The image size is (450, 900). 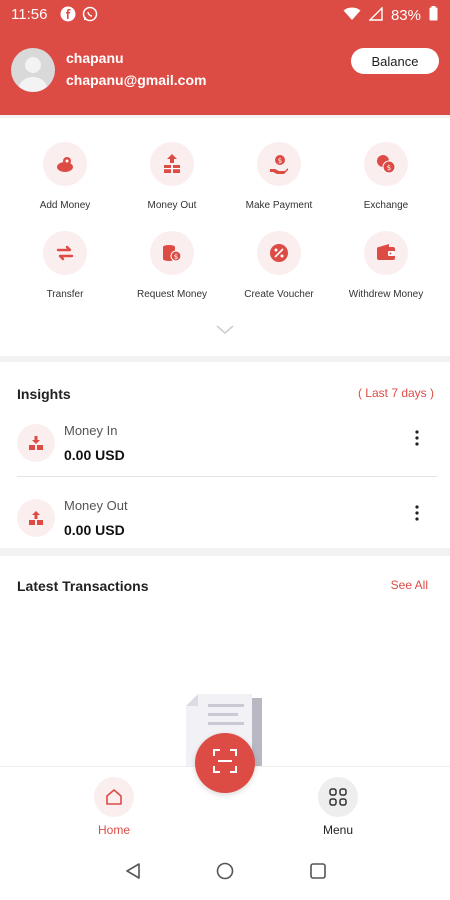 I want to click on action-make-payment: $ Make Payment, so click(x=279, y=176).